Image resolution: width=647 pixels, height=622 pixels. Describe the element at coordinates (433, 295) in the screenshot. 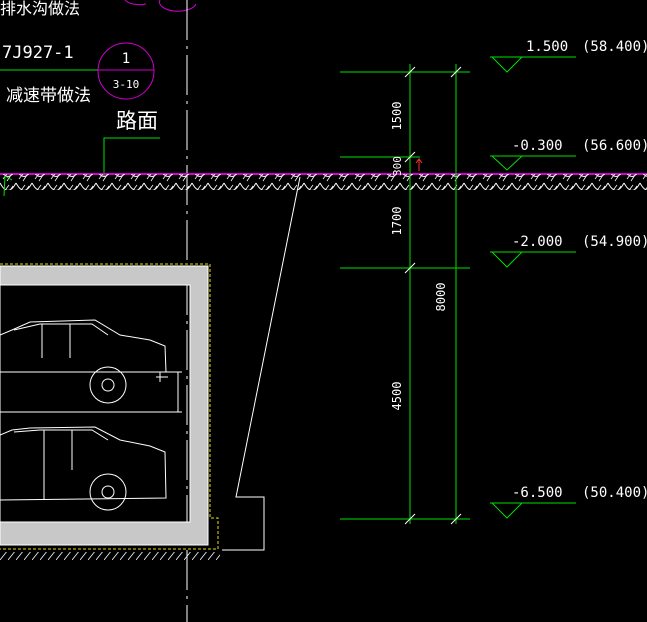

I see `dim-ticks` at that location.